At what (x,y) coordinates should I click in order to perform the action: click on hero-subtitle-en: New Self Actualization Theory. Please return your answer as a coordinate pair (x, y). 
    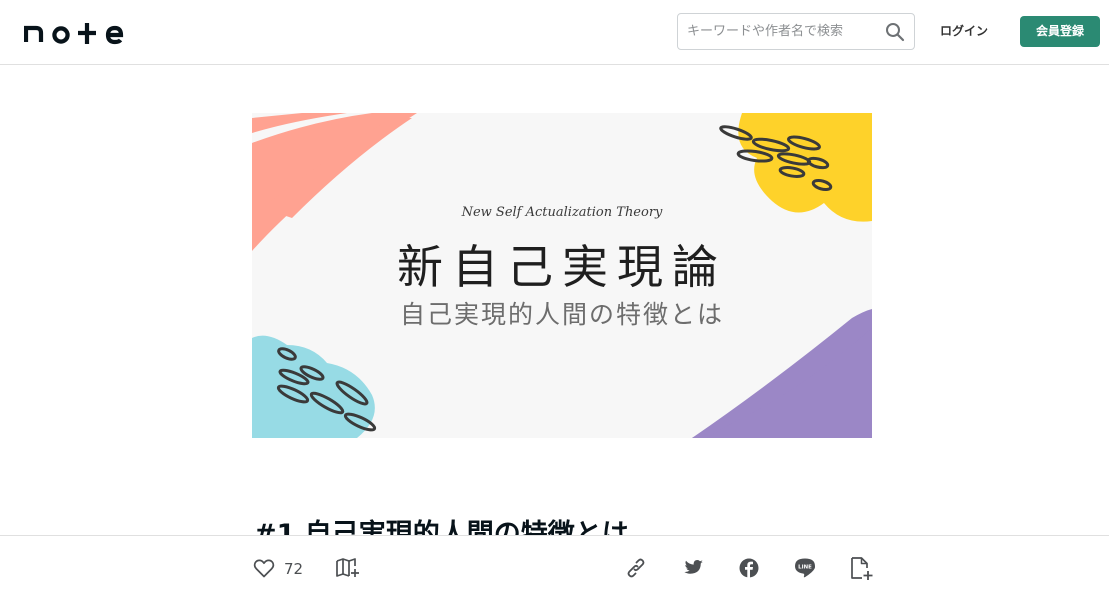
    Looking at the image, I should click on (562, 212).